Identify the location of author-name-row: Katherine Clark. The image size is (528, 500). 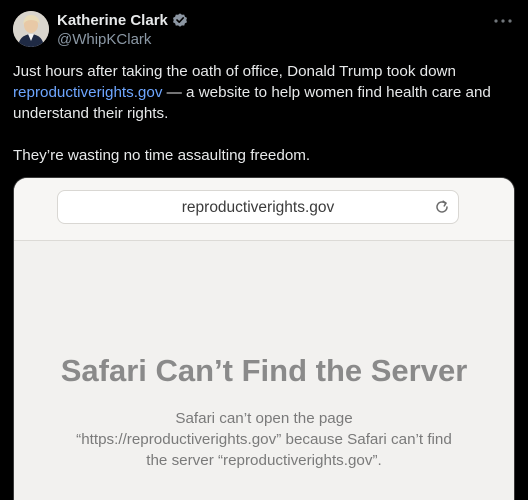
(122, 20).